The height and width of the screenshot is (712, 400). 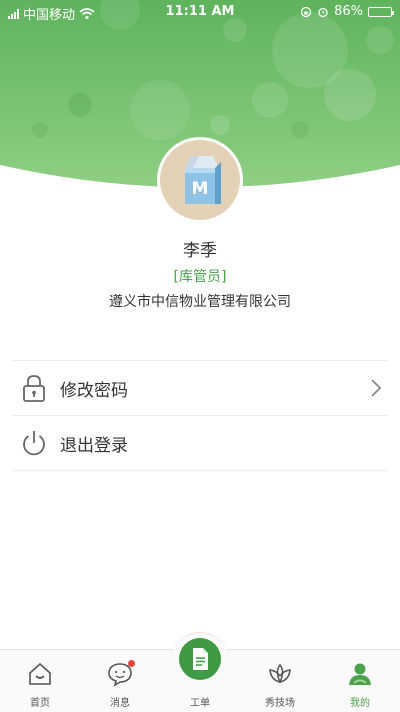 What do you see at coordinates (200, 12) in the screenshot?
I see `status-bar: 中国移动 11:11 AM 86%` at bounding box center [200, 12].